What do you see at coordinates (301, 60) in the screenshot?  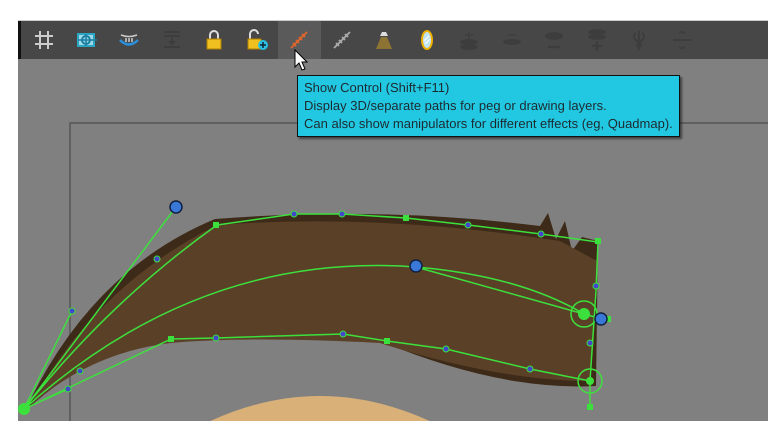 I see `mouse-pointer-icon` at bounding box center [301, 60].